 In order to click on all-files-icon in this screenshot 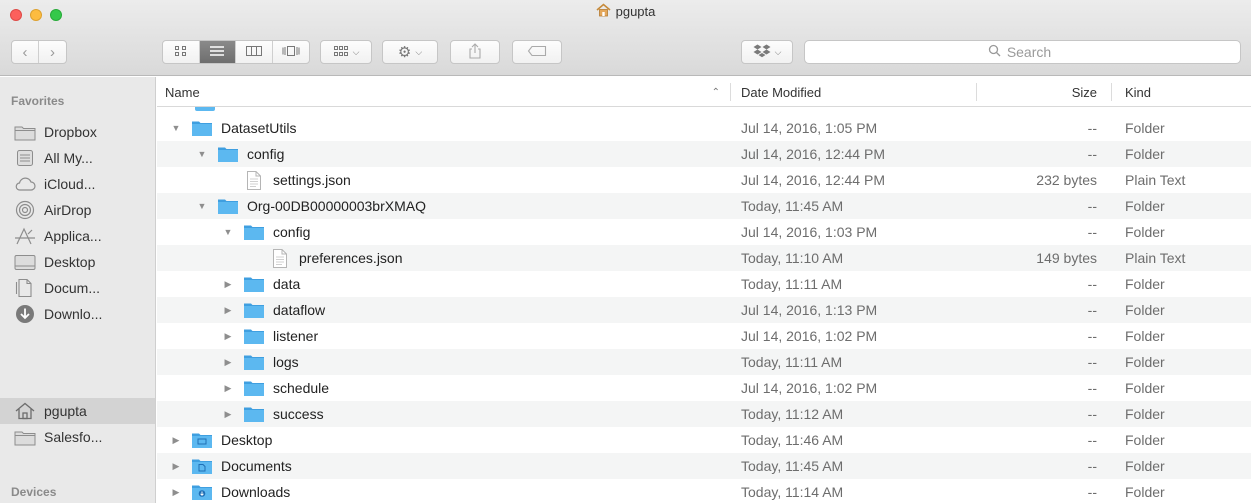, I will do `click(25, 158)`.